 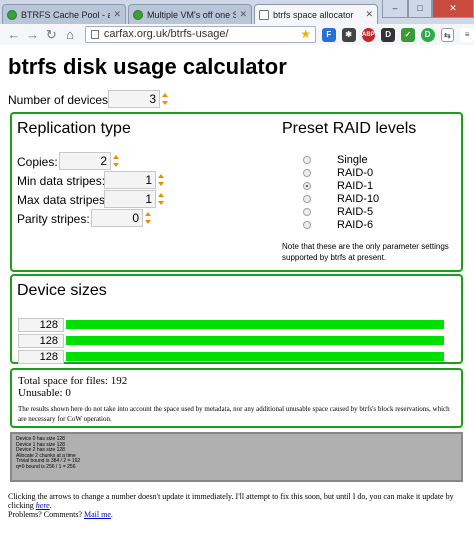 I want to click on tab-btrfs-cache-pool: BTRFS Cache Pool - availa ✕, so click(x=64, y=14).